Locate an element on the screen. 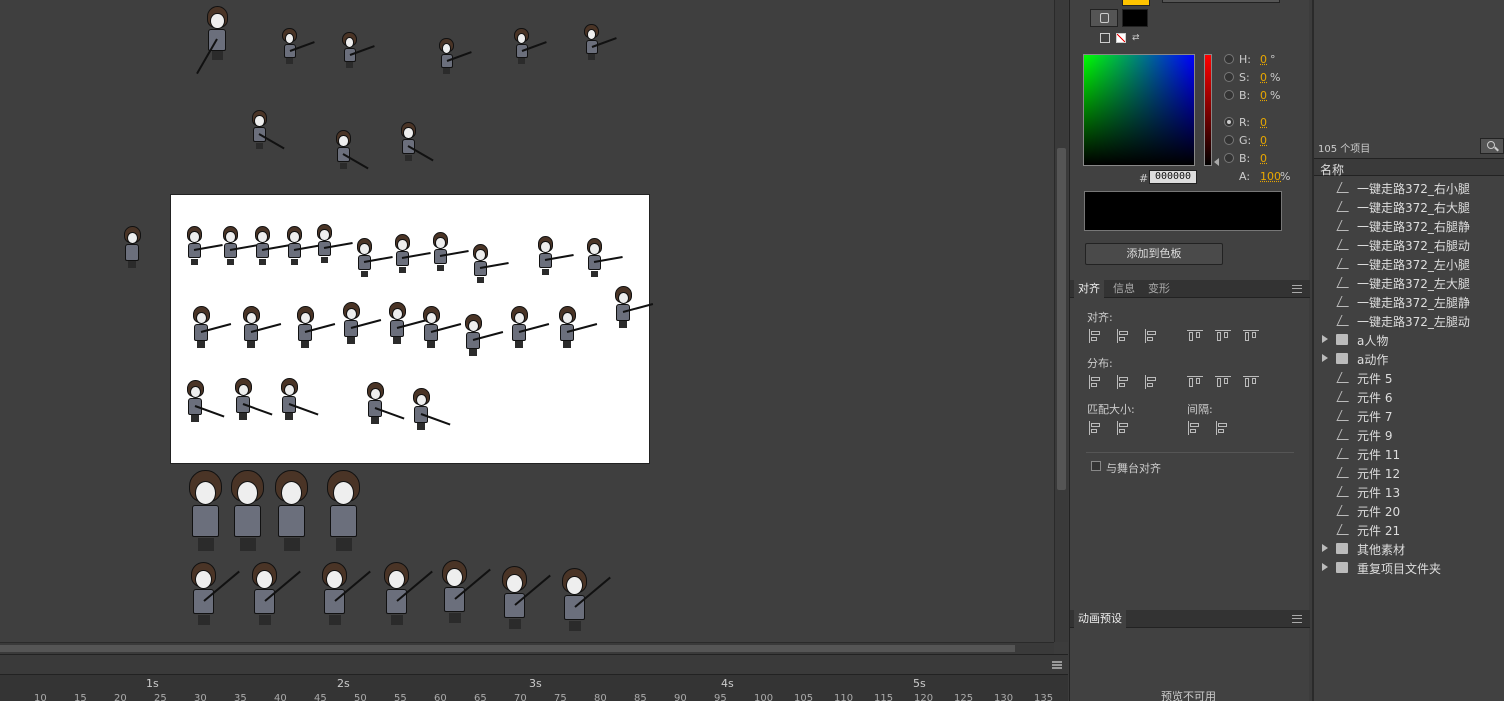 The height and width of the screenshot is (701, 1504). library-item: 元件 7 is located at coordinates (1409, 415).